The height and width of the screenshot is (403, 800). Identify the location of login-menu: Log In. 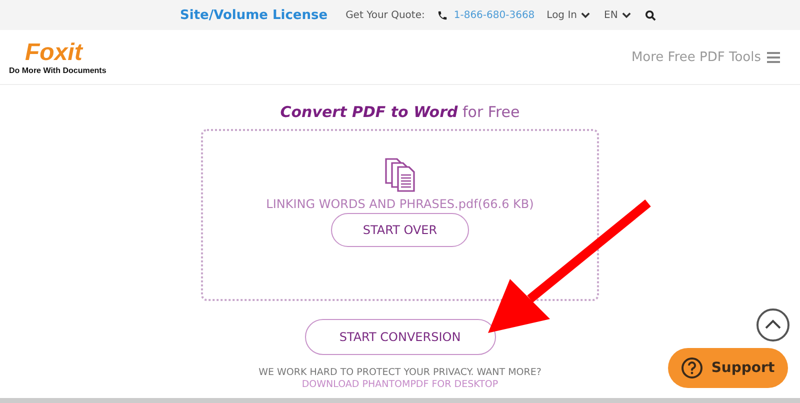
(568, 15).